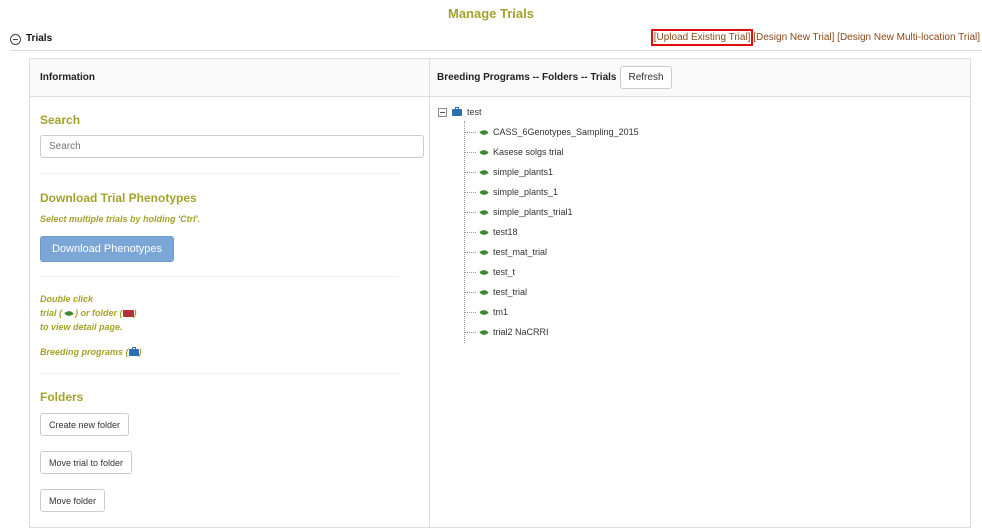  I want to click on tree-trial-node: simple_plants_1, so click(511, 194).